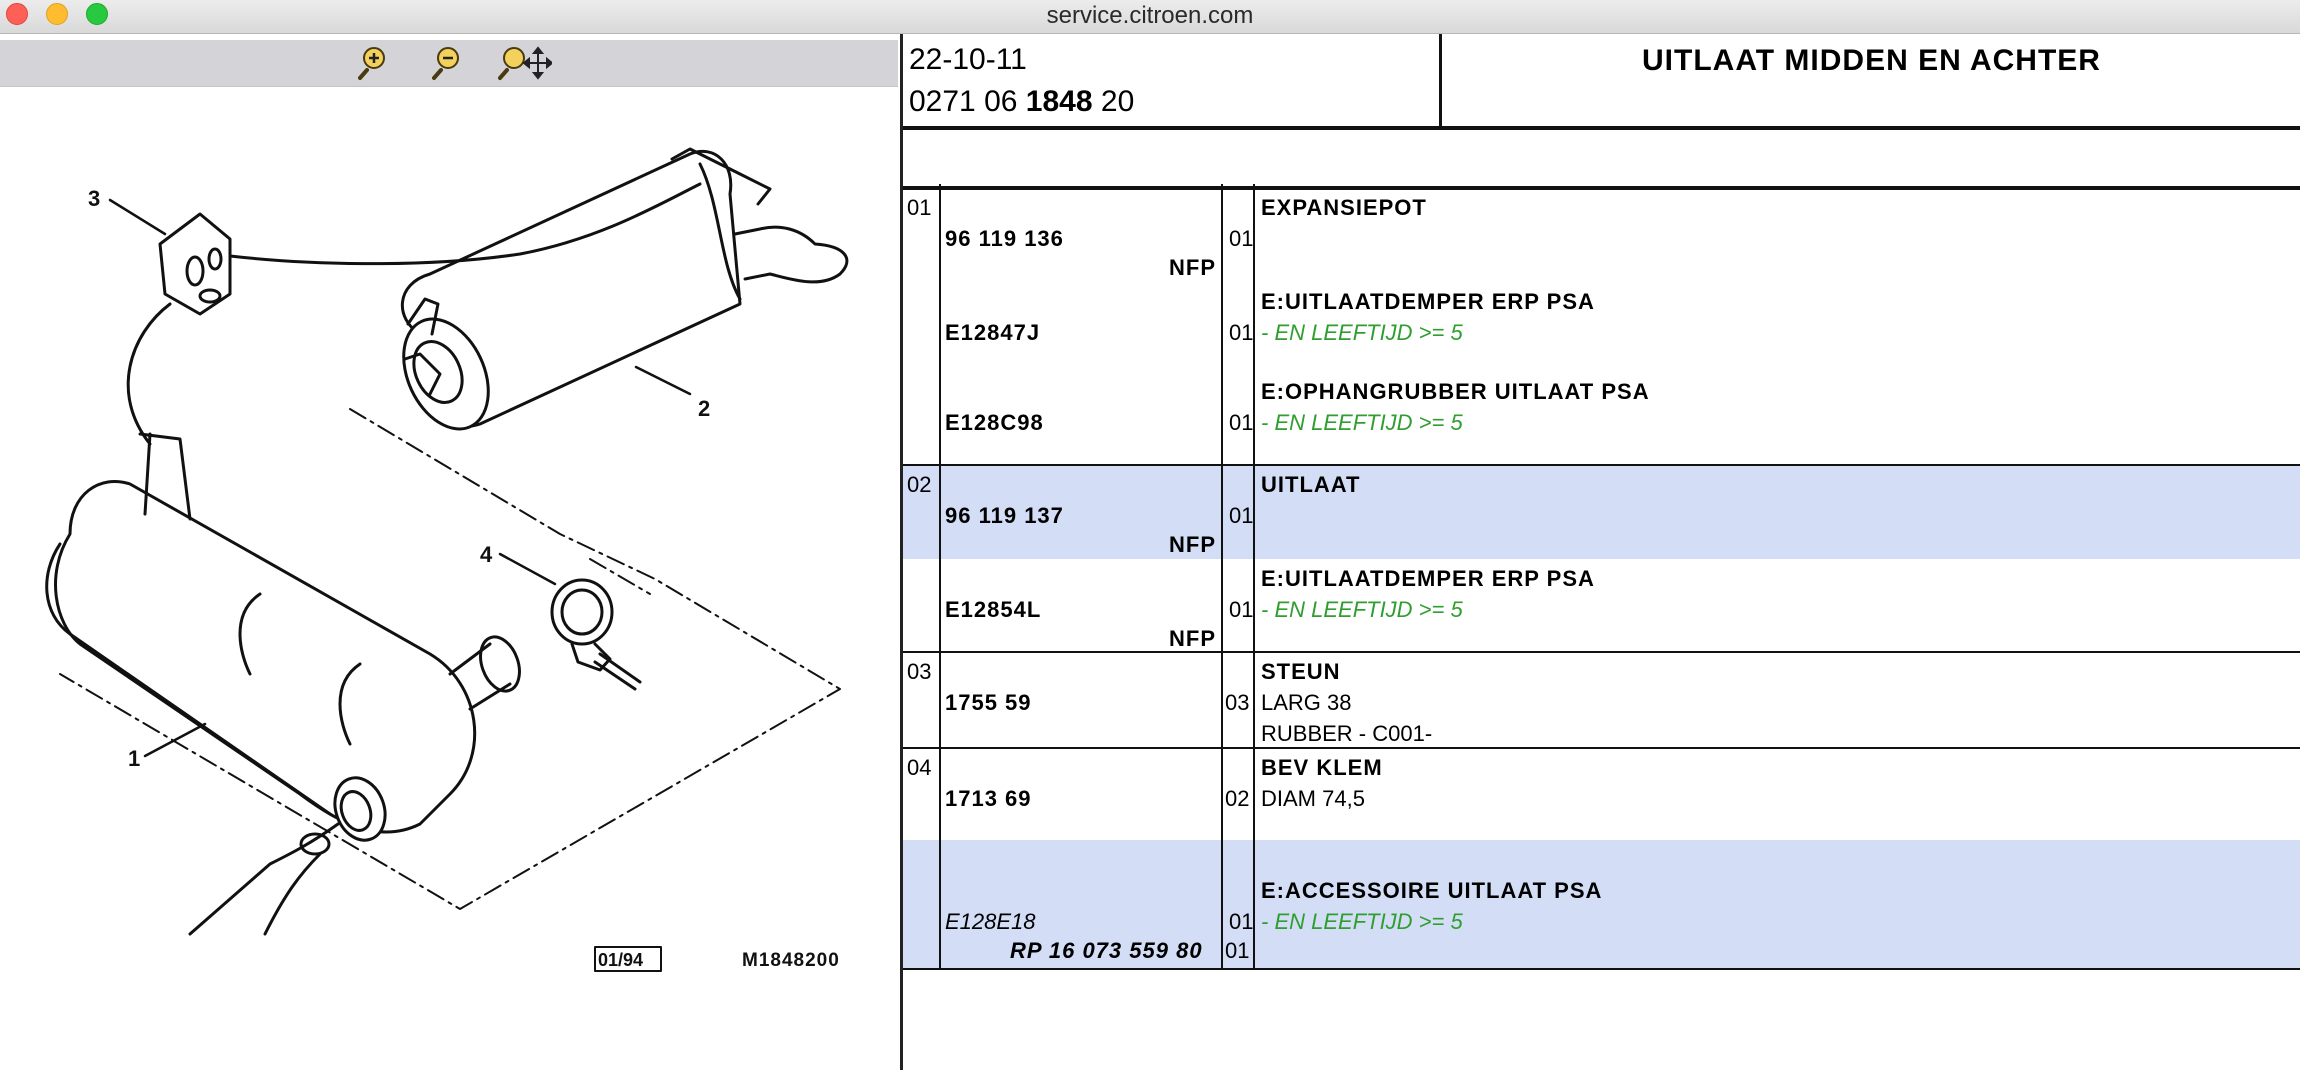 This screenshot has height=1070, width=2300. I want to click on pos-03: 03, so click(919, 671).